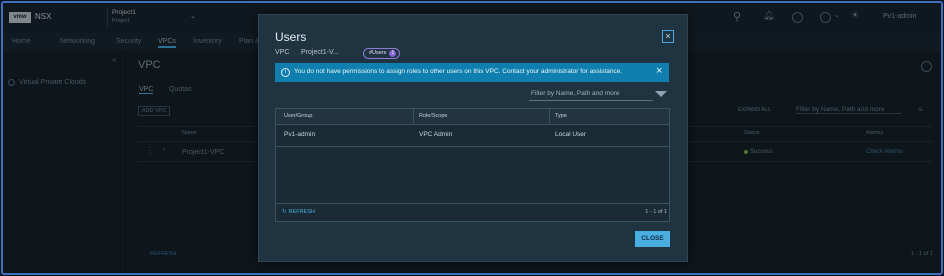 The height and width of the screenshot is (276, 944). What do you see at coordinates (591, 94) in the screenshot?
I see `dialog-filter-input: Filter by Name, Path and more` at bounding box center [591, 94].